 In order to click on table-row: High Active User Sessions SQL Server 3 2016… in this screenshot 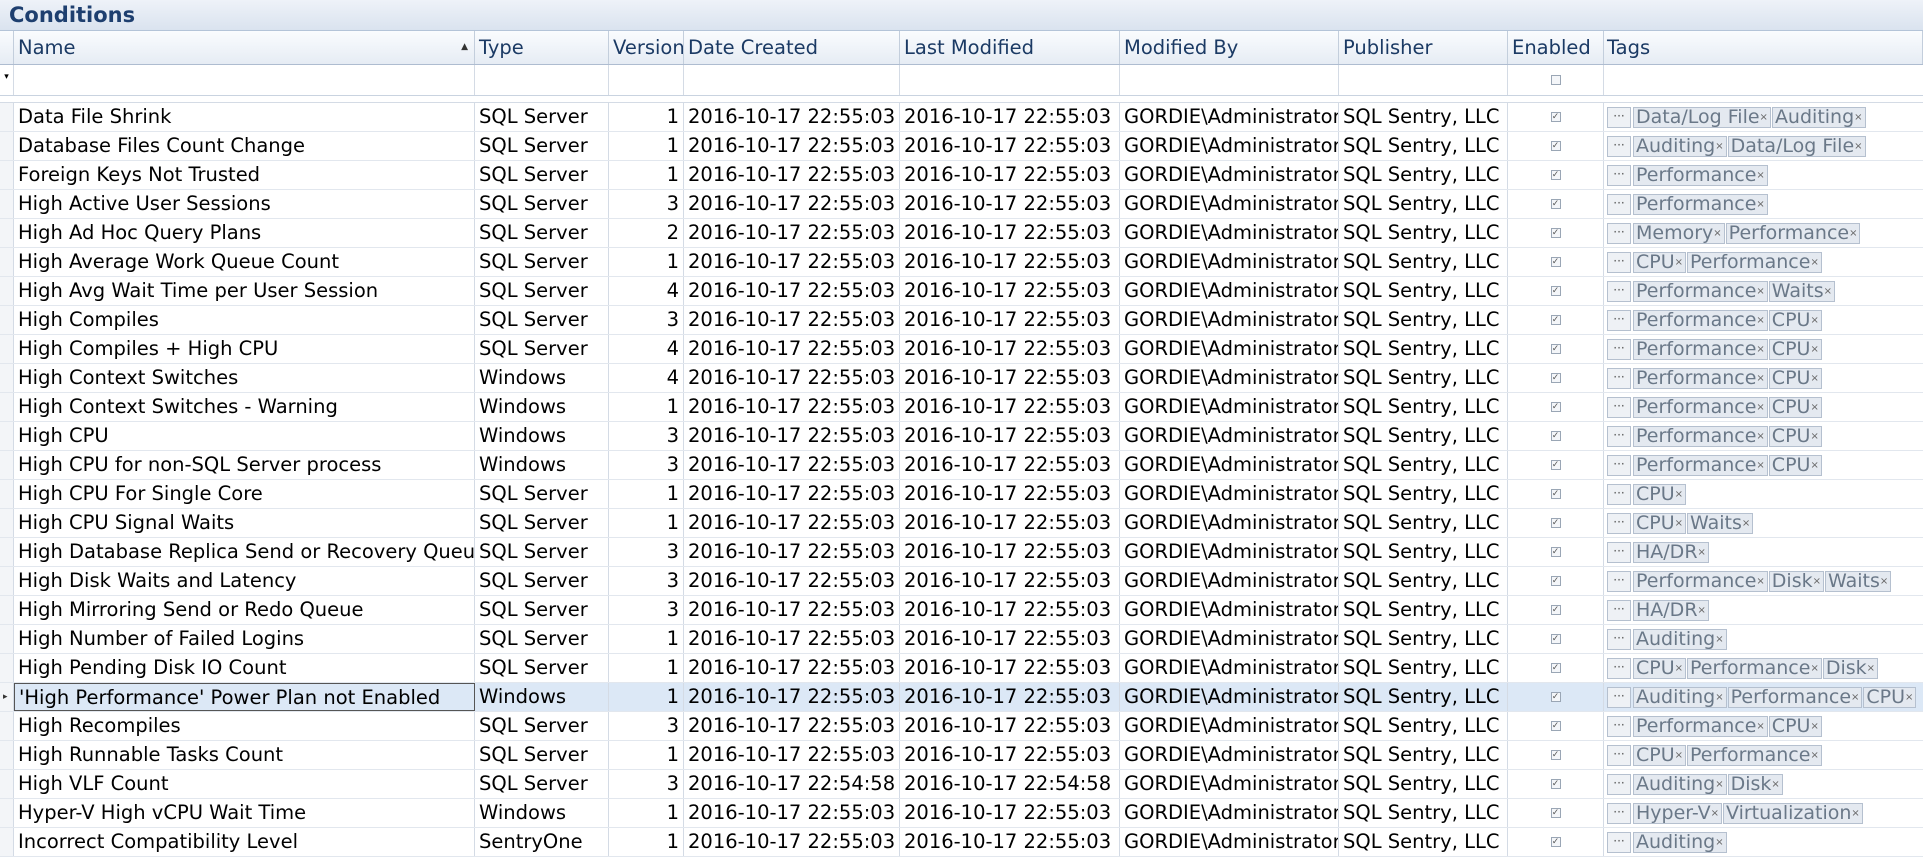, I will do `click(961, 204)`.